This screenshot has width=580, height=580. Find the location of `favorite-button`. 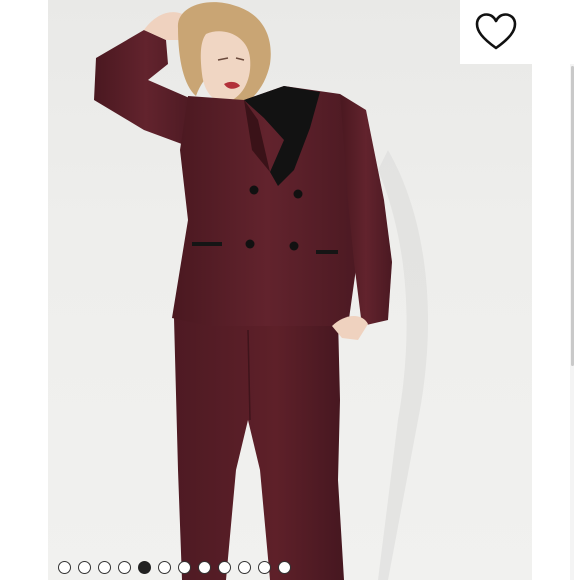

favorite-button is located at coordinates (496, 32).